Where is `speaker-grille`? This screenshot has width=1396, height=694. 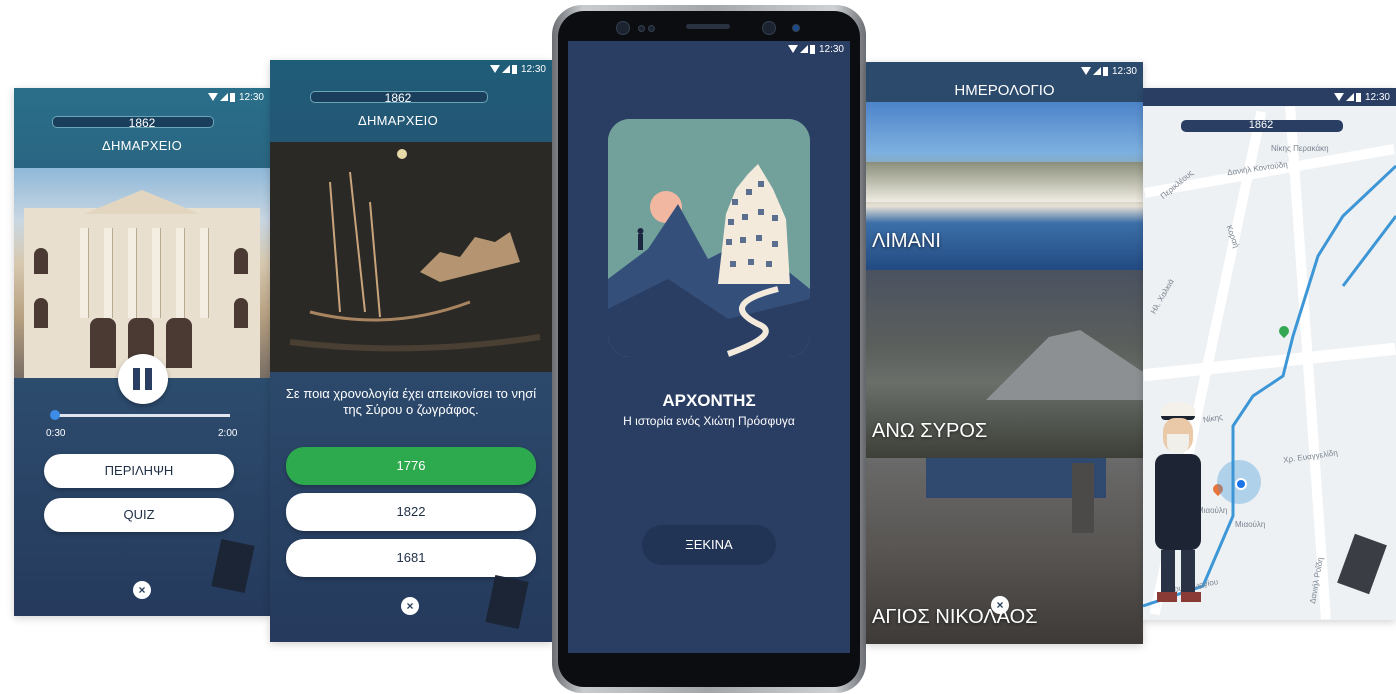
speaker-grille is located at coordinates (708, 26).